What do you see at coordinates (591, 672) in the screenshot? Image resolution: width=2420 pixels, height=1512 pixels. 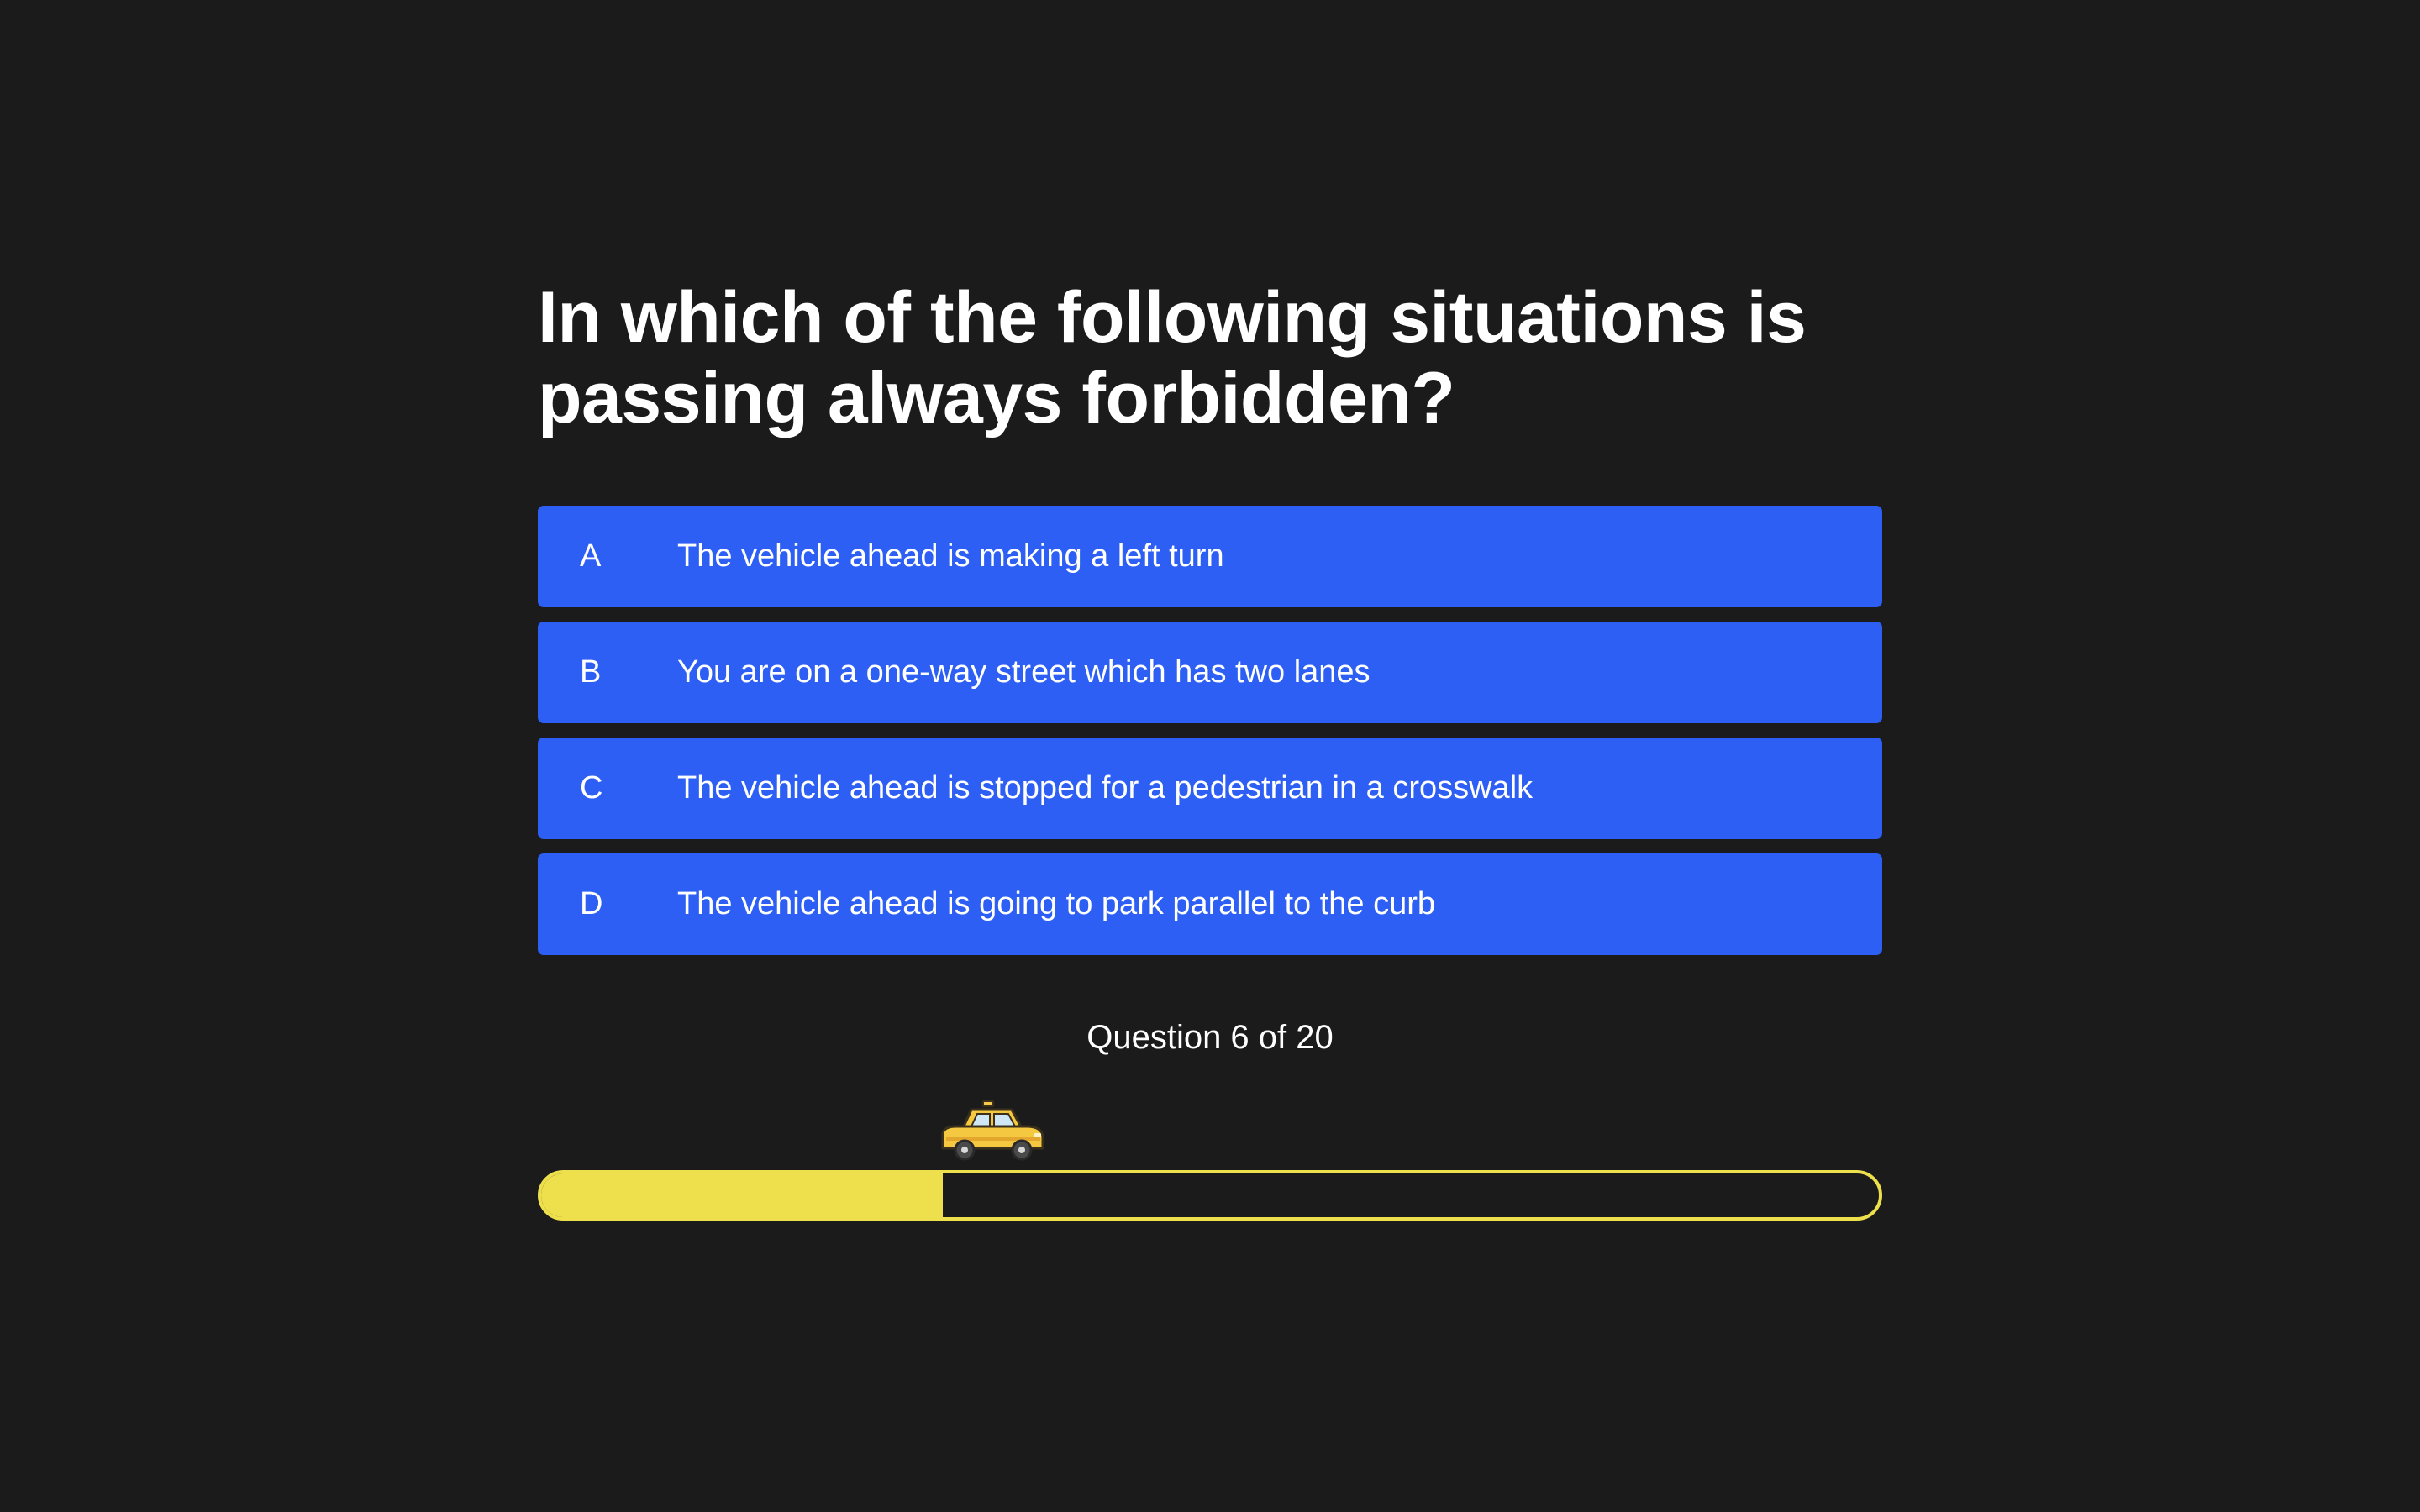 I see `answer-letter: B` at bounding box center [591, 672].